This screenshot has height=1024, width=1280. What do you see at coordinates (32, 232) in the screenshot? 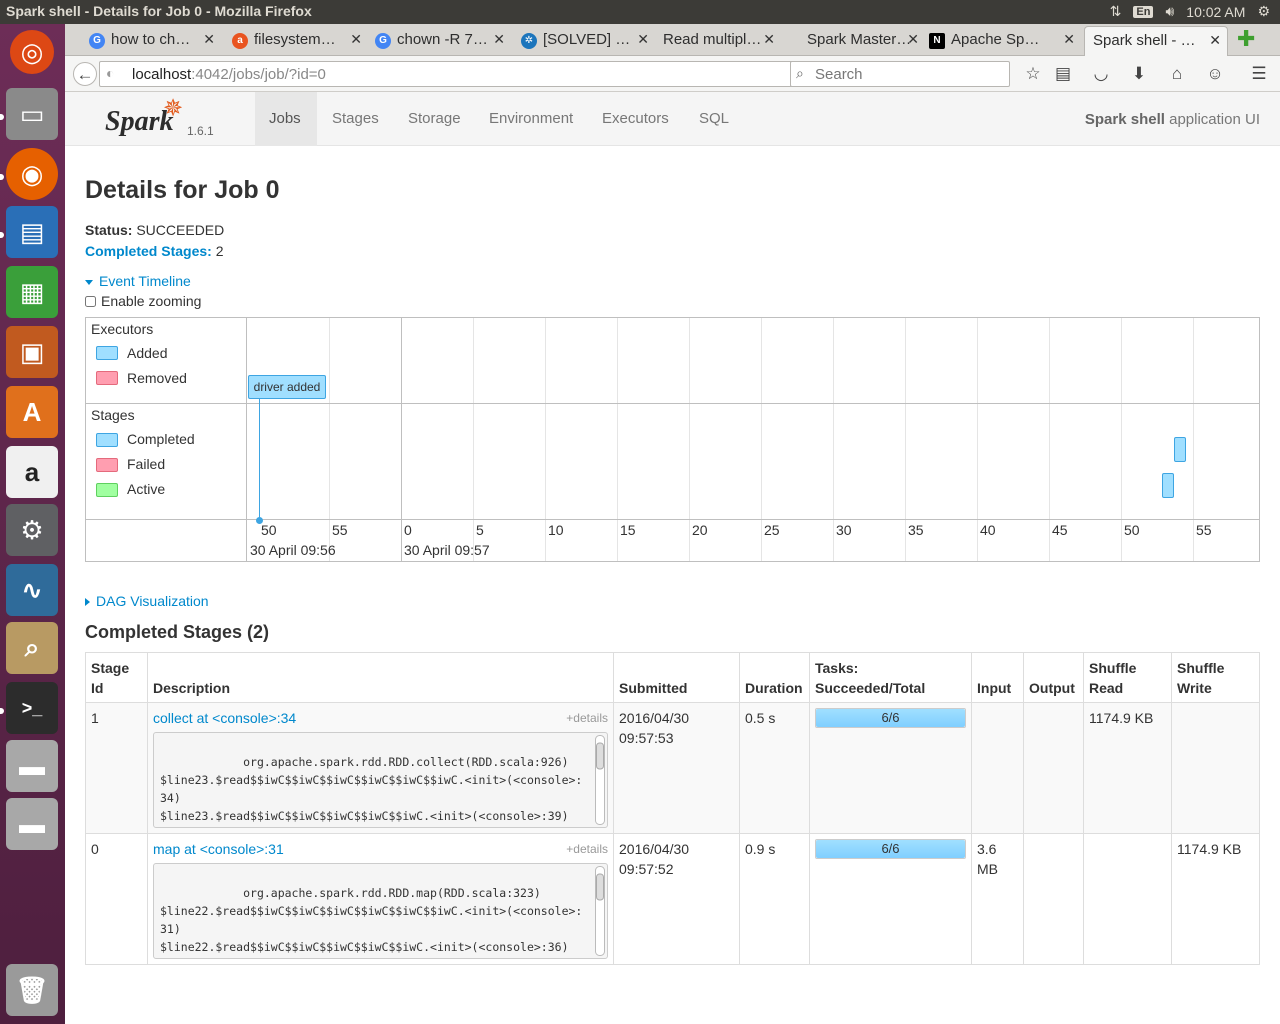
I see `writer-icon: ▤` at bounding box center [32, 232].